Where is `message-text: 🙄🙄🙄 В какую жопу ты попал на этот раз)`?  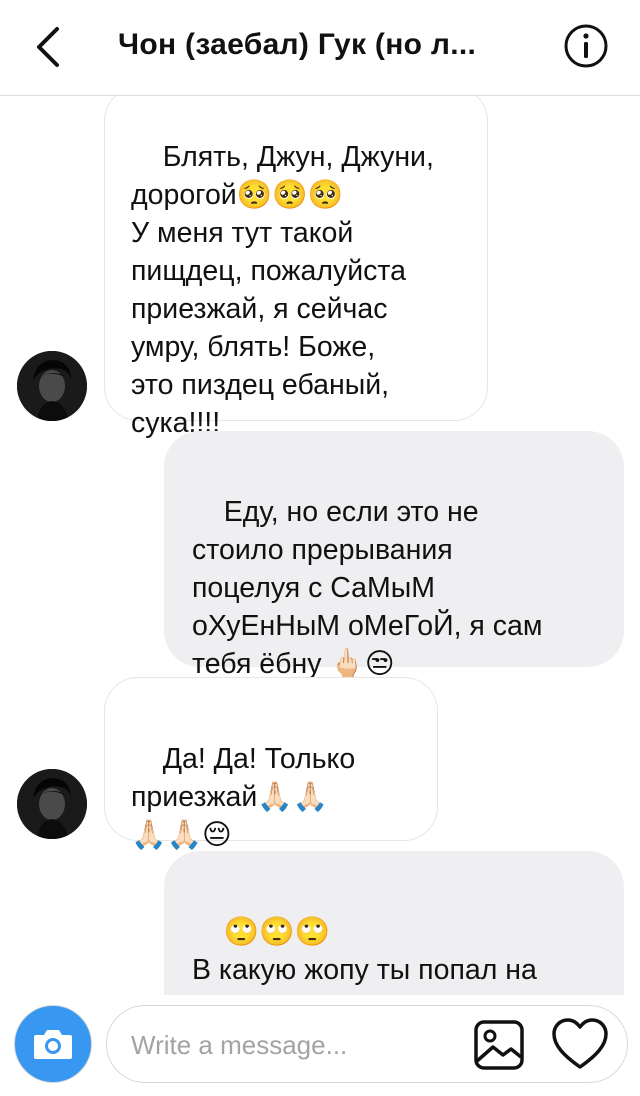
message-text: 🙄🙄🙄 В какую жопу ты попал на этот раз) is located at coordinates (364, 955).